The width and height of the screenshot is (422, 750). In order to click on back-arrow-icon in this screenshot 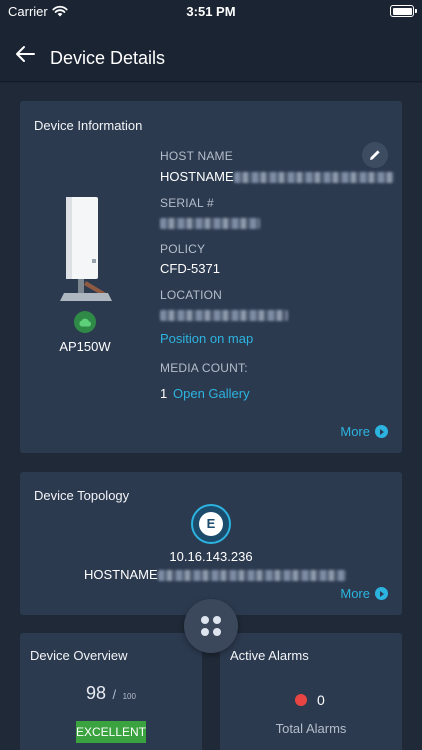, I will do `click(25, 54)`.